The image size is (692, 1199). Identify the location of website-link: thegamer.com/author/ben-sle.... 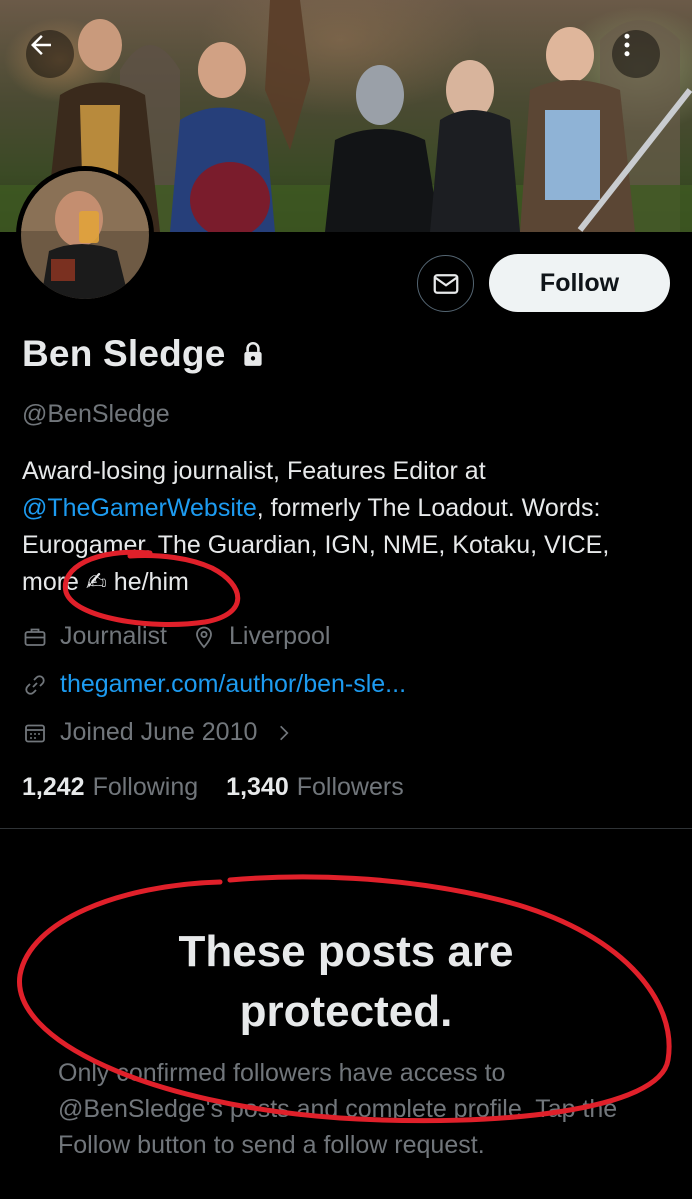
(233, 684).